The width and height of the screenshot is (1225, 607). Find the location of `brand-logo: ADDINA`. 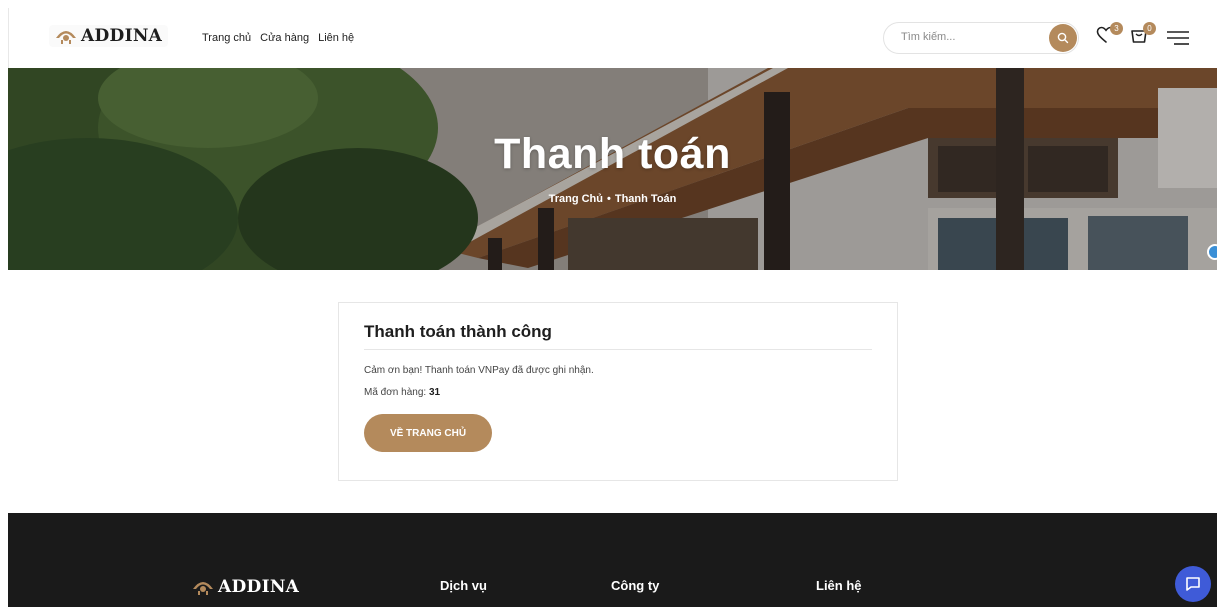

brand-logo: ADDINA is located at coordinates (109, 36).